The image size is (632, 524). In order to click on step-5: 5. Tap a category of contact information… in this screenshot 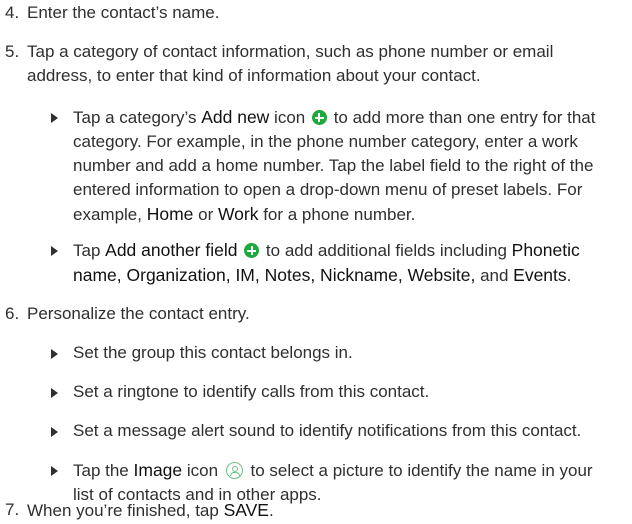, I will do `click(313, 64)`.